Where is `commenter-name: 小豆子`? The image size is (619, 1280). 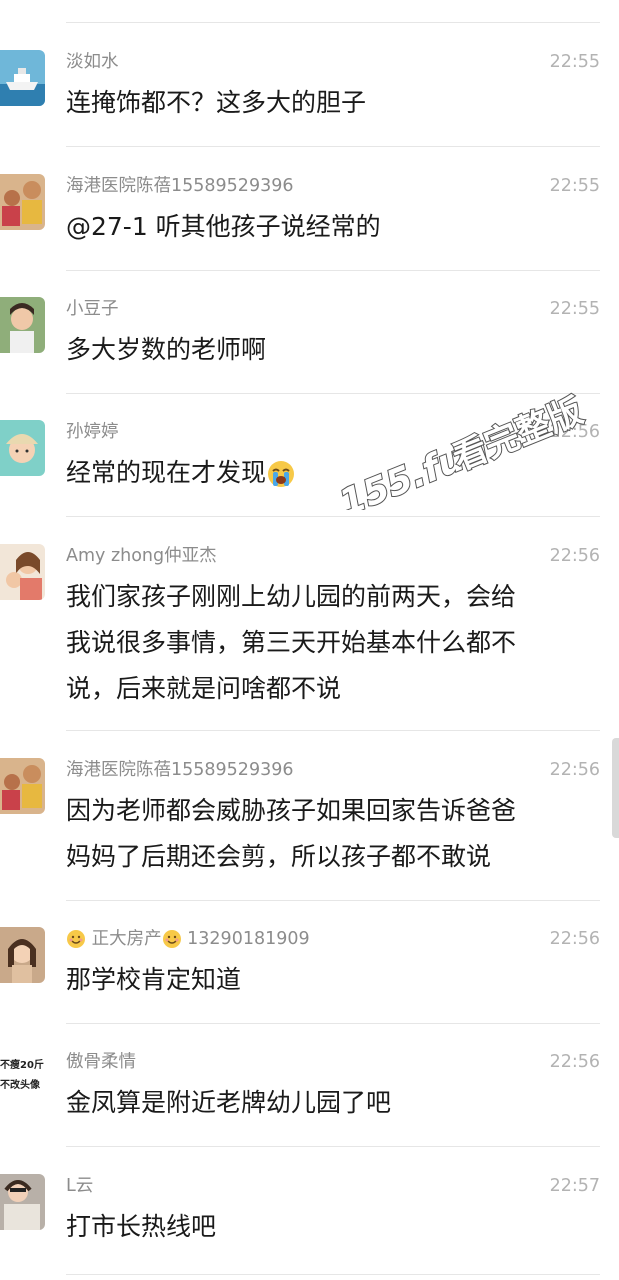 commenter-name: 小豆子 is located at coordinates (92, 309).